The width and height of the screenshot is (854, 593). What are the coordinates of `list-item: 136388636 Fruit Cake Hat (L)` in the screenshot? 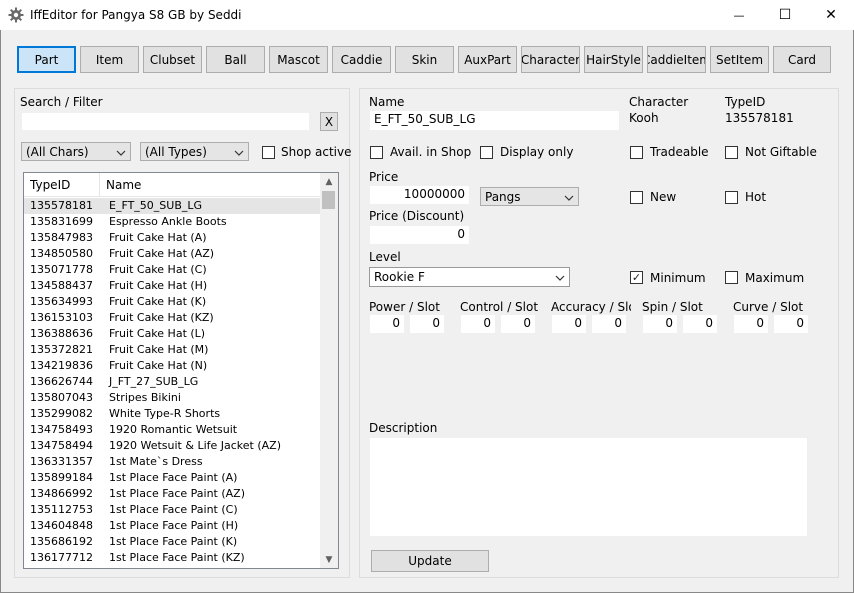 It's located at (172, 334).